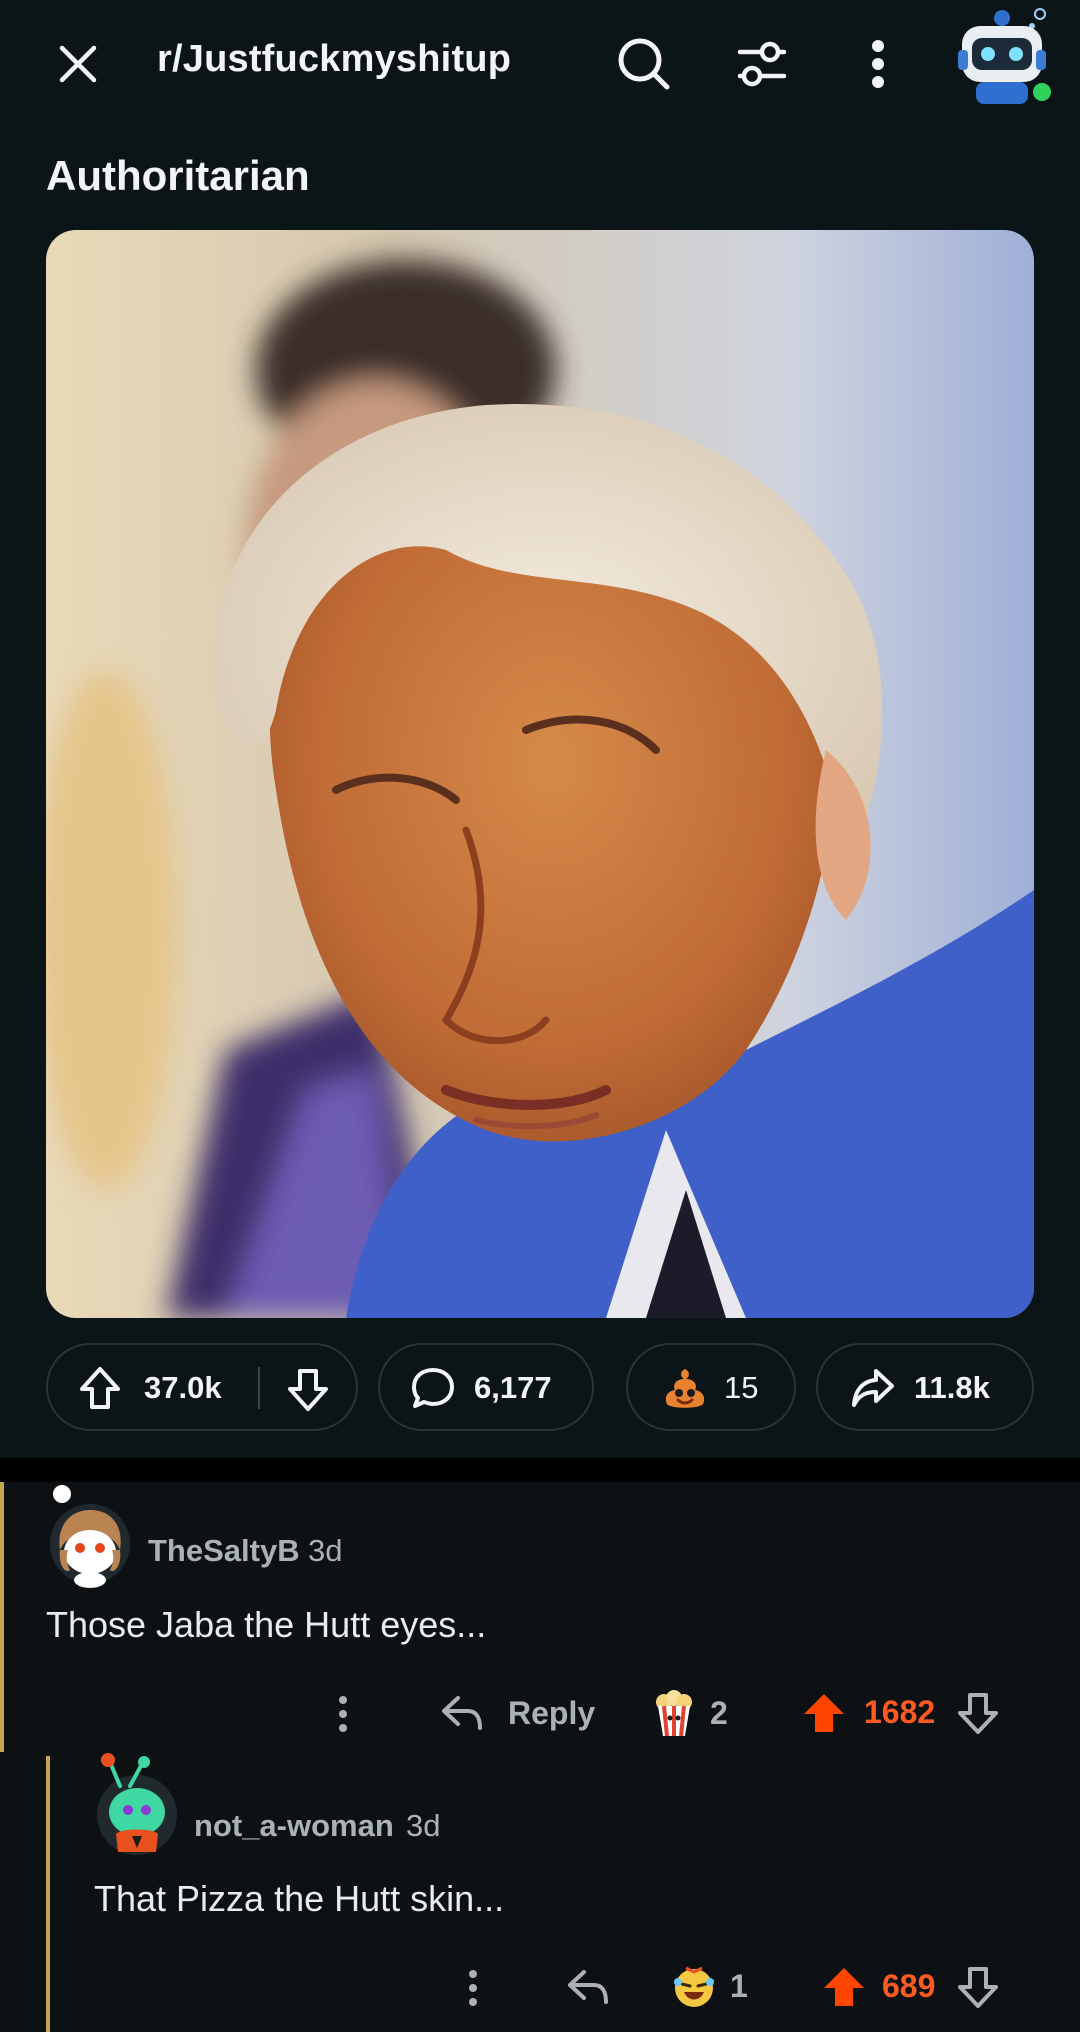 The width and height of the screenshot is (1080, 2032). I want to click on user-avatar, so click(1004, 56).